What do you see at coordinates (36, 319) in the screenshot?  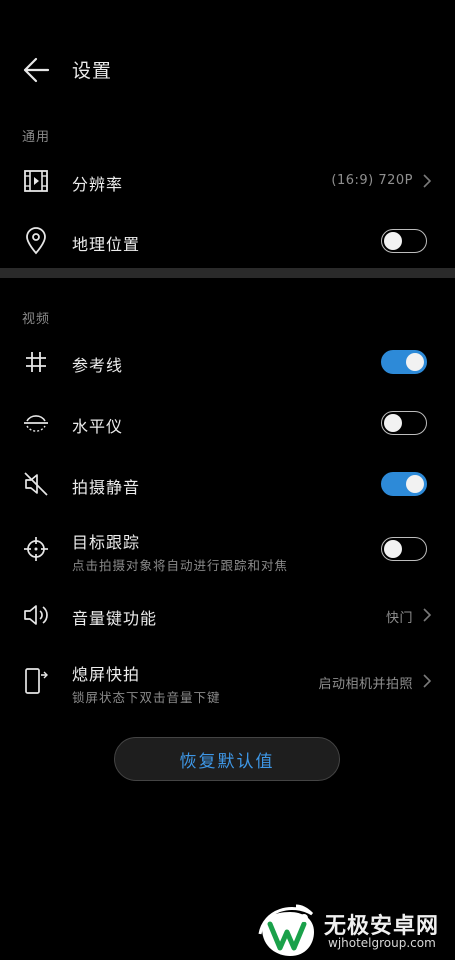 I see `section-label-video: 视频` at bounding box center [36, 319].